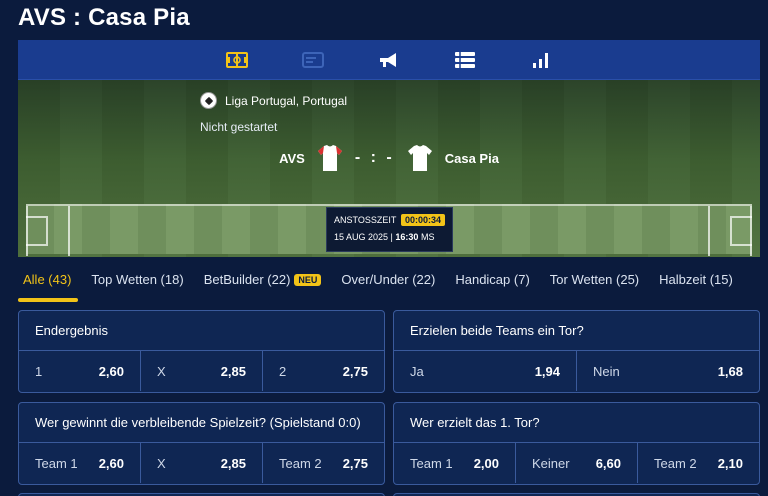  What do you see at coordinates (308, 280) in the screenshot?
I see `new-badge: NEU` at bounding box center [308, 280].